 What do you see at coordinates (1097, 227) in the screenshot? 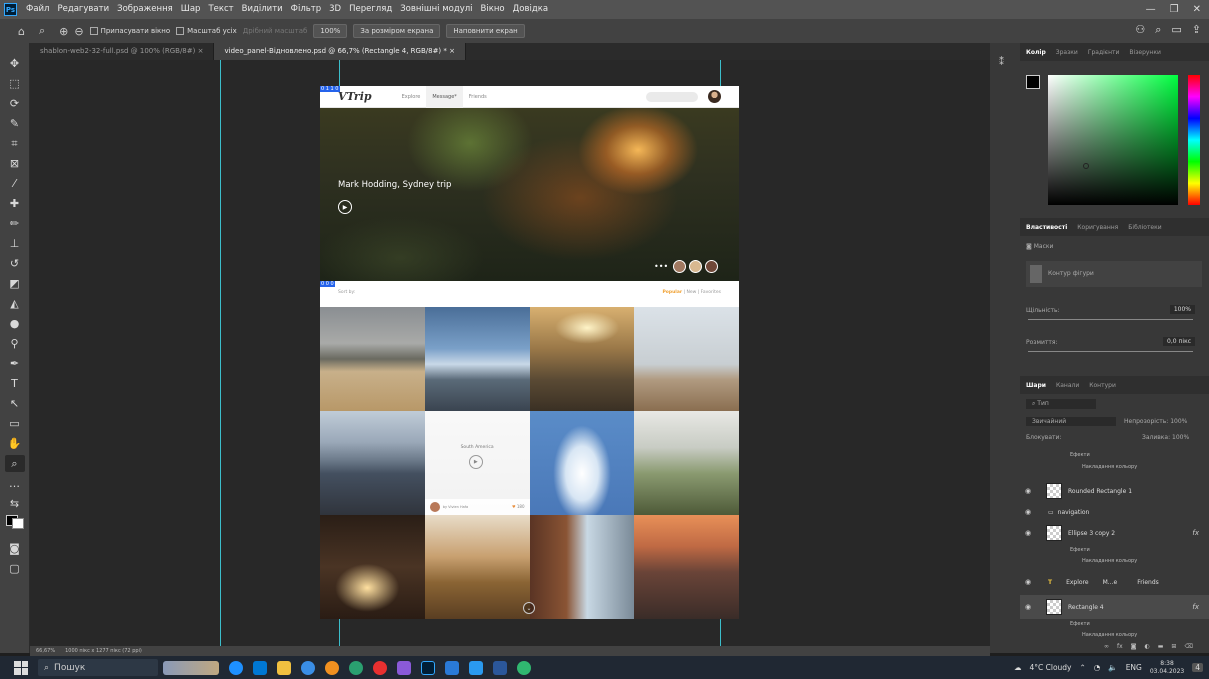
I see `tab-adjustments: Коригування` at bounding box center [1097, 227].